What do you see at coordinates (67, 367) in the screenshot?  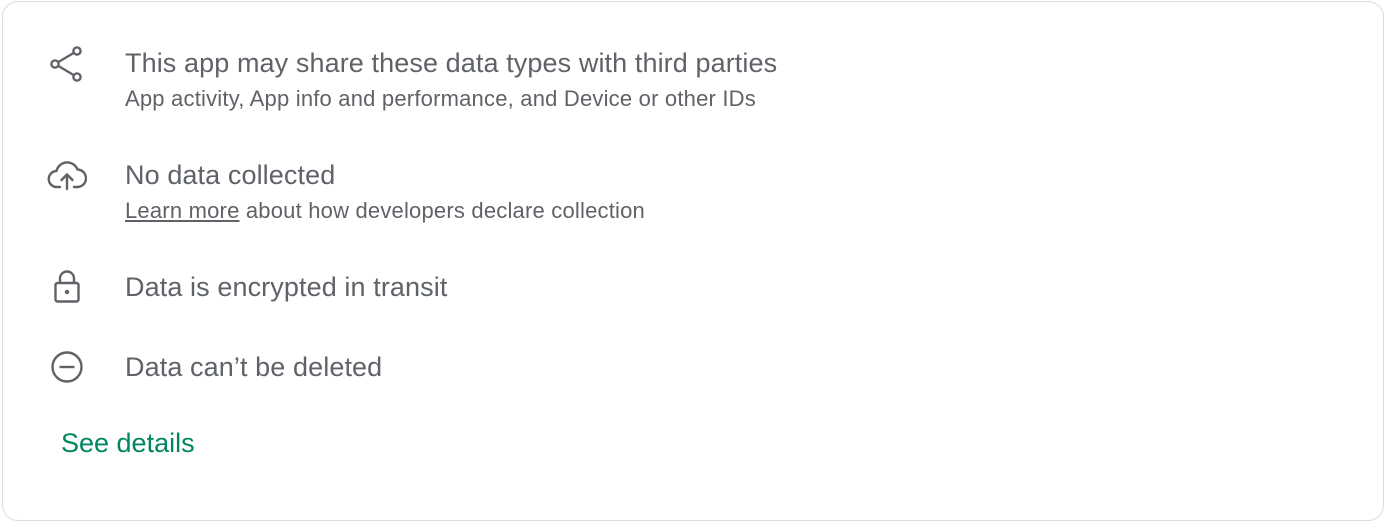 I see `remove-circle-icon` at bounding box center [67, 367].